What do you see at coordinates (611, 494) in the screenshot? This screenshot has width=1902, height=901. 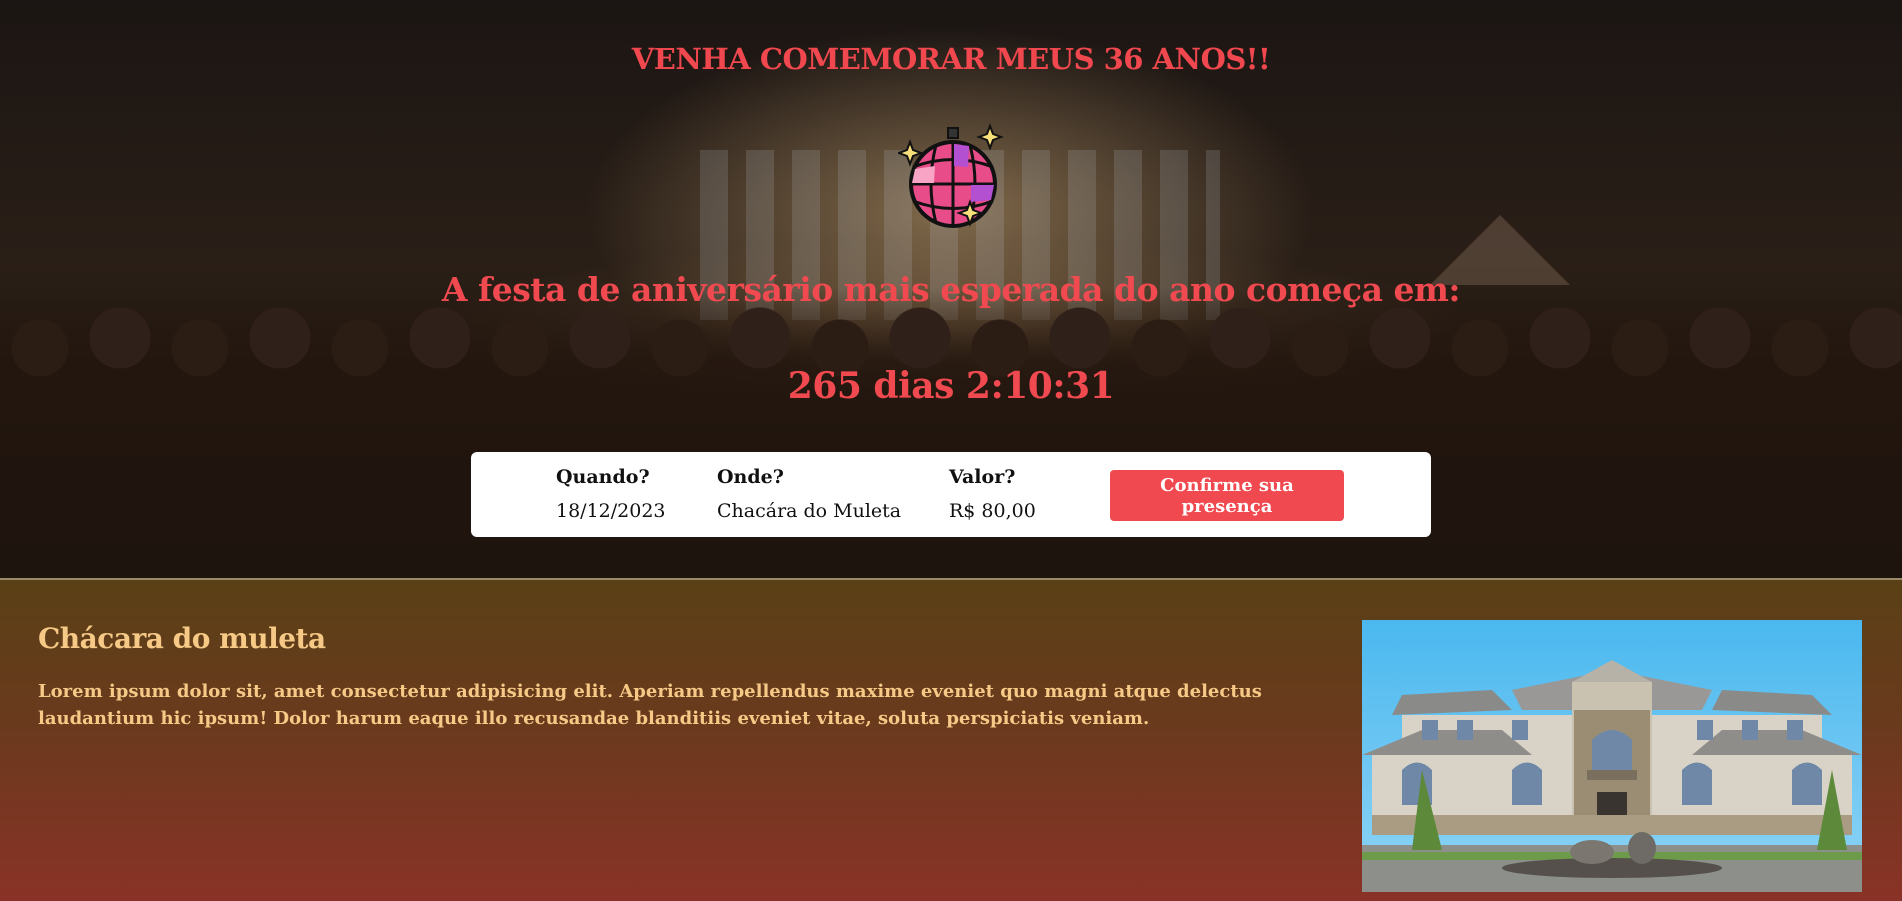 I see `event-date: Quando? 18/12/2023` at bounding box center [611, 494].